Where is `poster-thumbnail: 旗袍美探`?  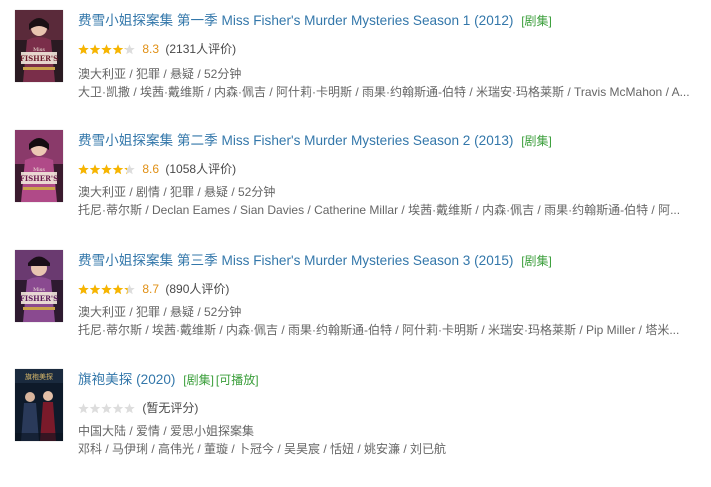 poster-thumbnail: 旗袍美探 is located at coordinates (39, 405).